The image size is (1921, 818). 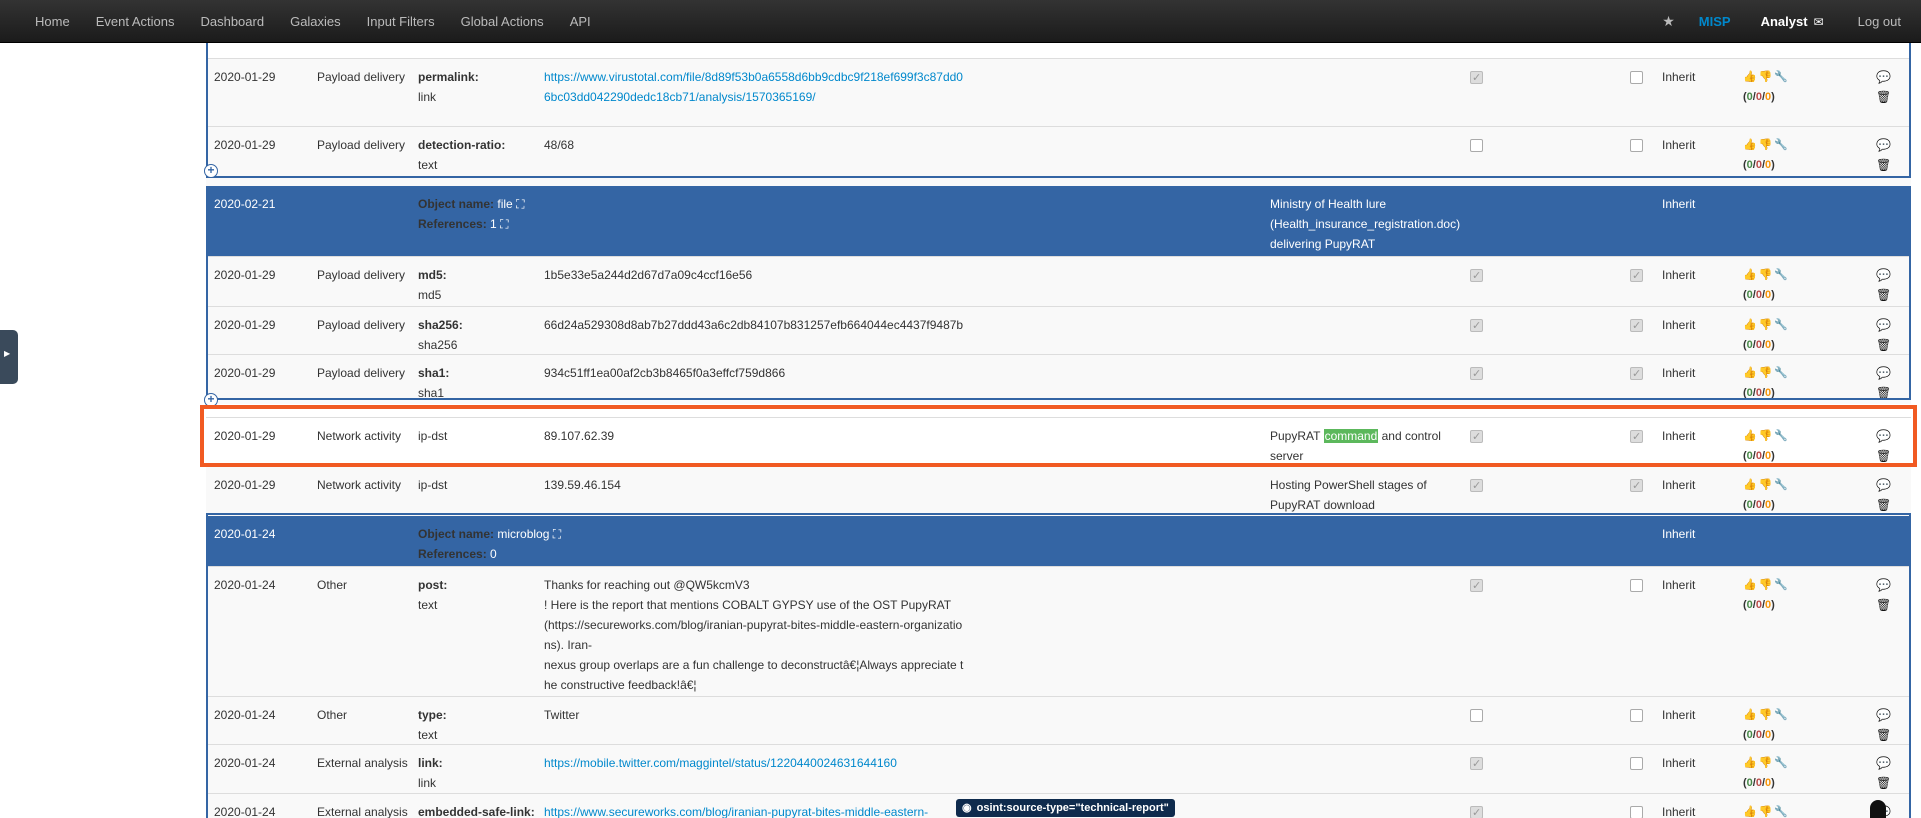 What do you see at coordinates (1072, 808) in the screenshot?
I see `tag-label: osint:source-type="technical-report"` at bounding box center [1072, 808].